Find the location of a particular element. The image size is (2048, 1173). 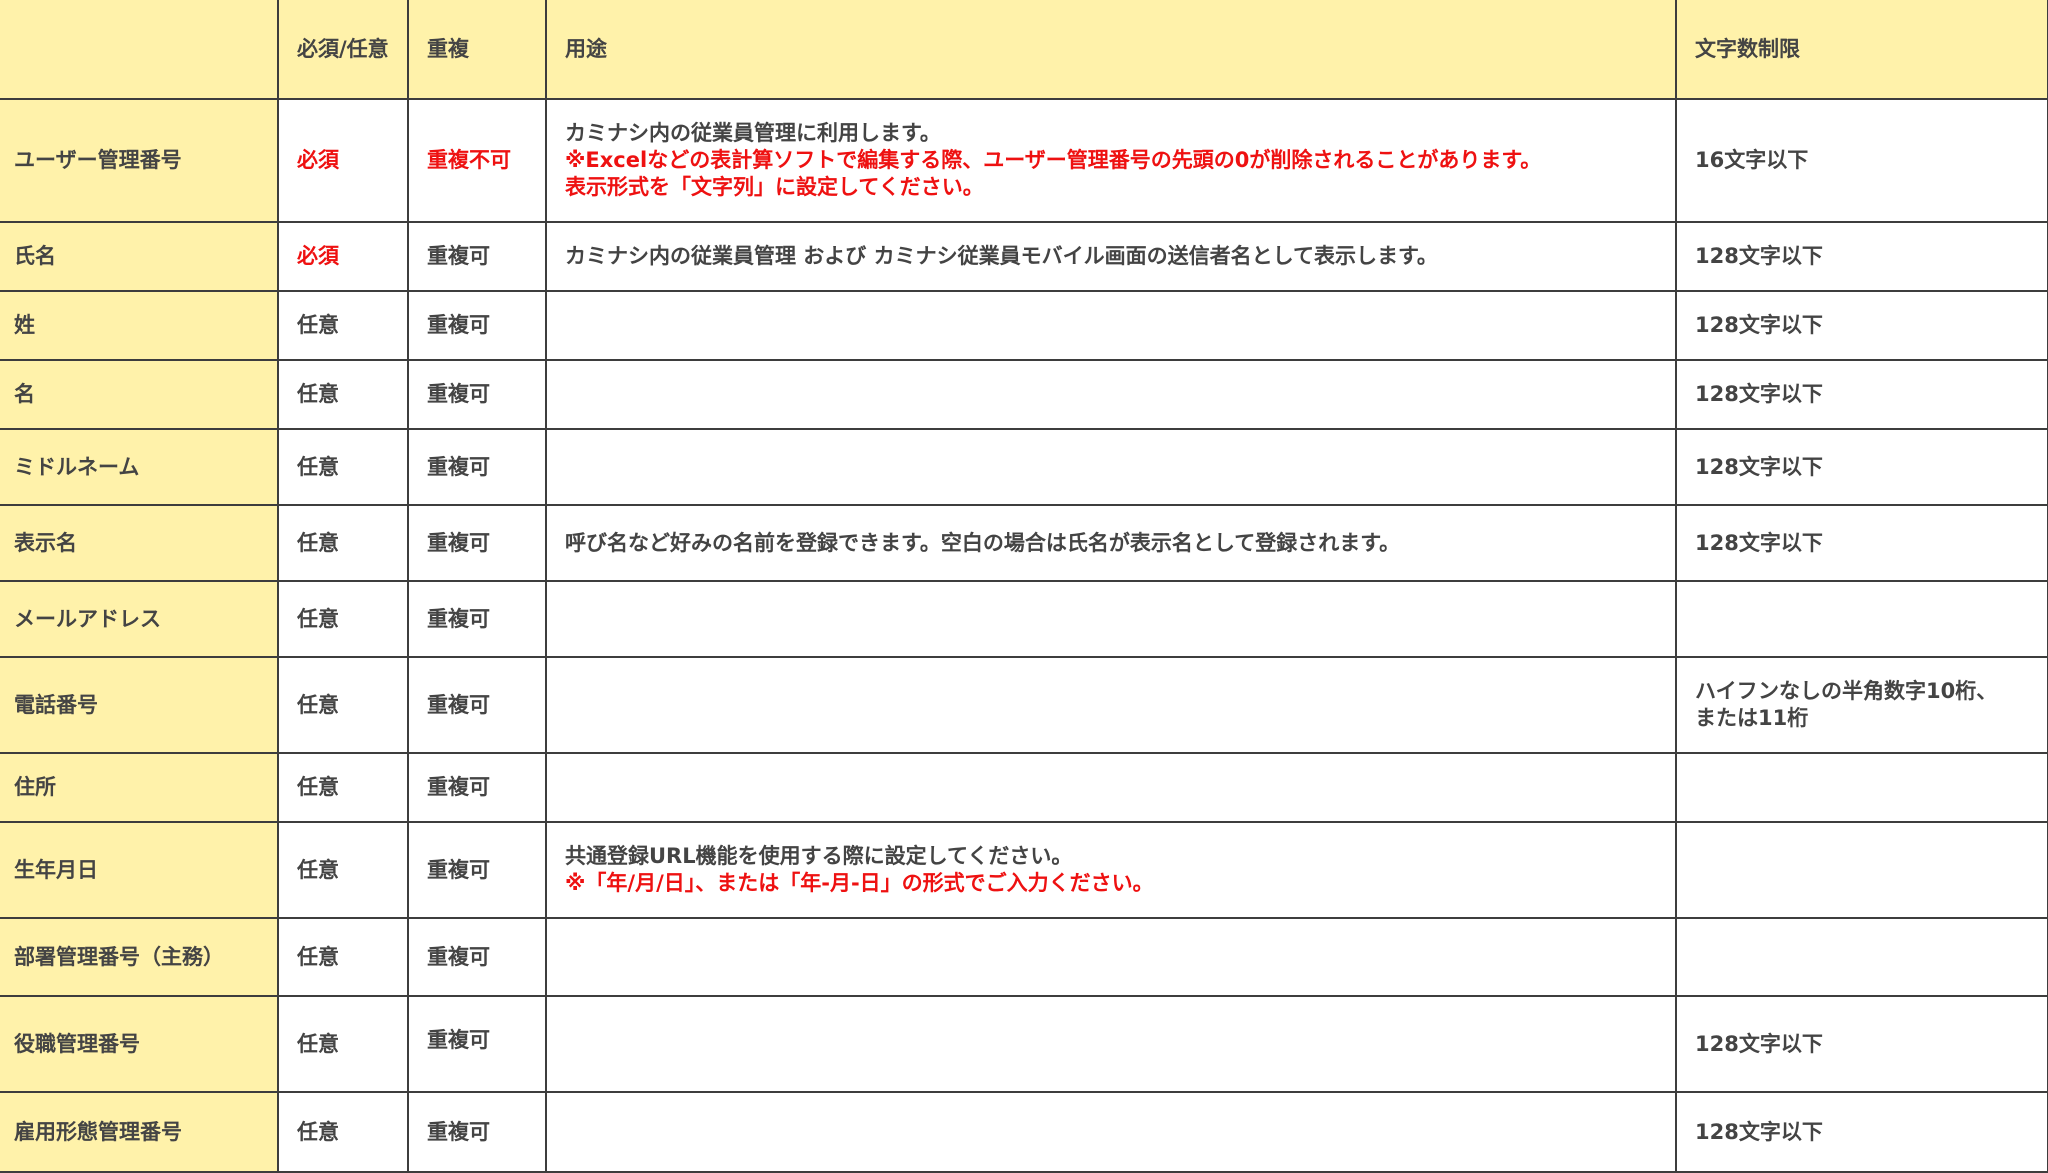

table-header-row: 必須/任意 重複 用途 文字数制限 is located at coordinates (1024, 50).